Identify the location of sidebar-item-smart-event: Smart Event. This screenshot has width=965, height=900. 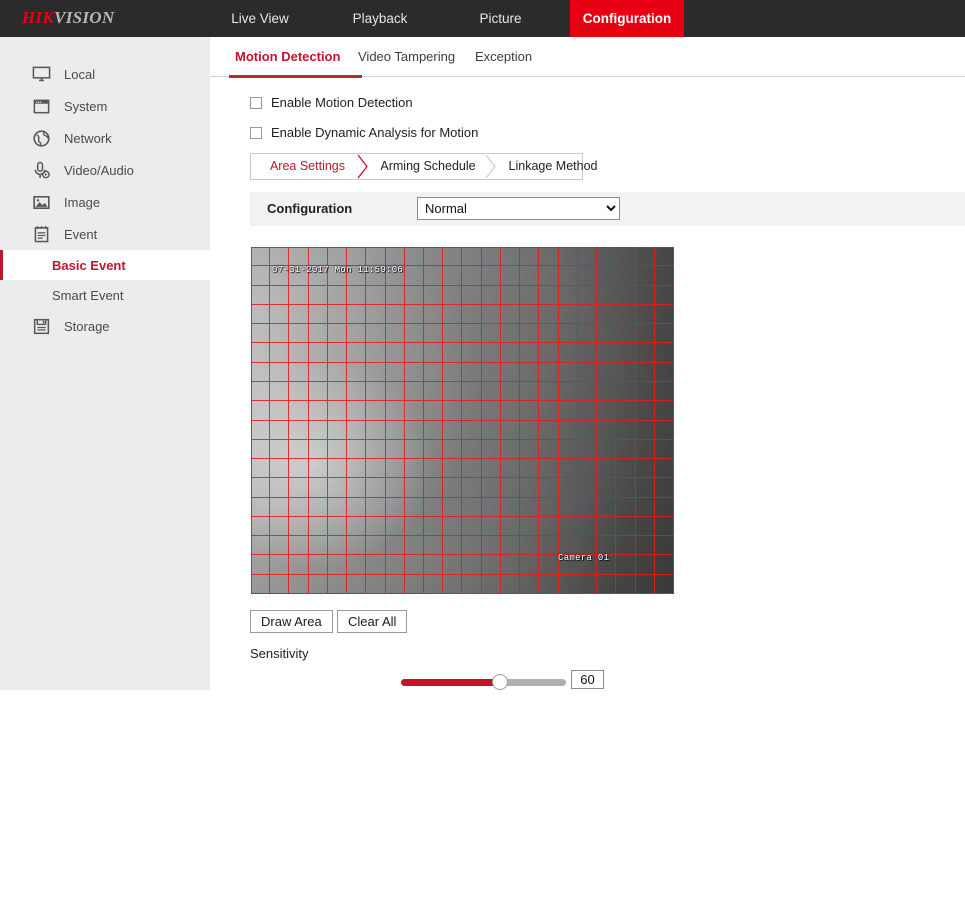
(105, 295).